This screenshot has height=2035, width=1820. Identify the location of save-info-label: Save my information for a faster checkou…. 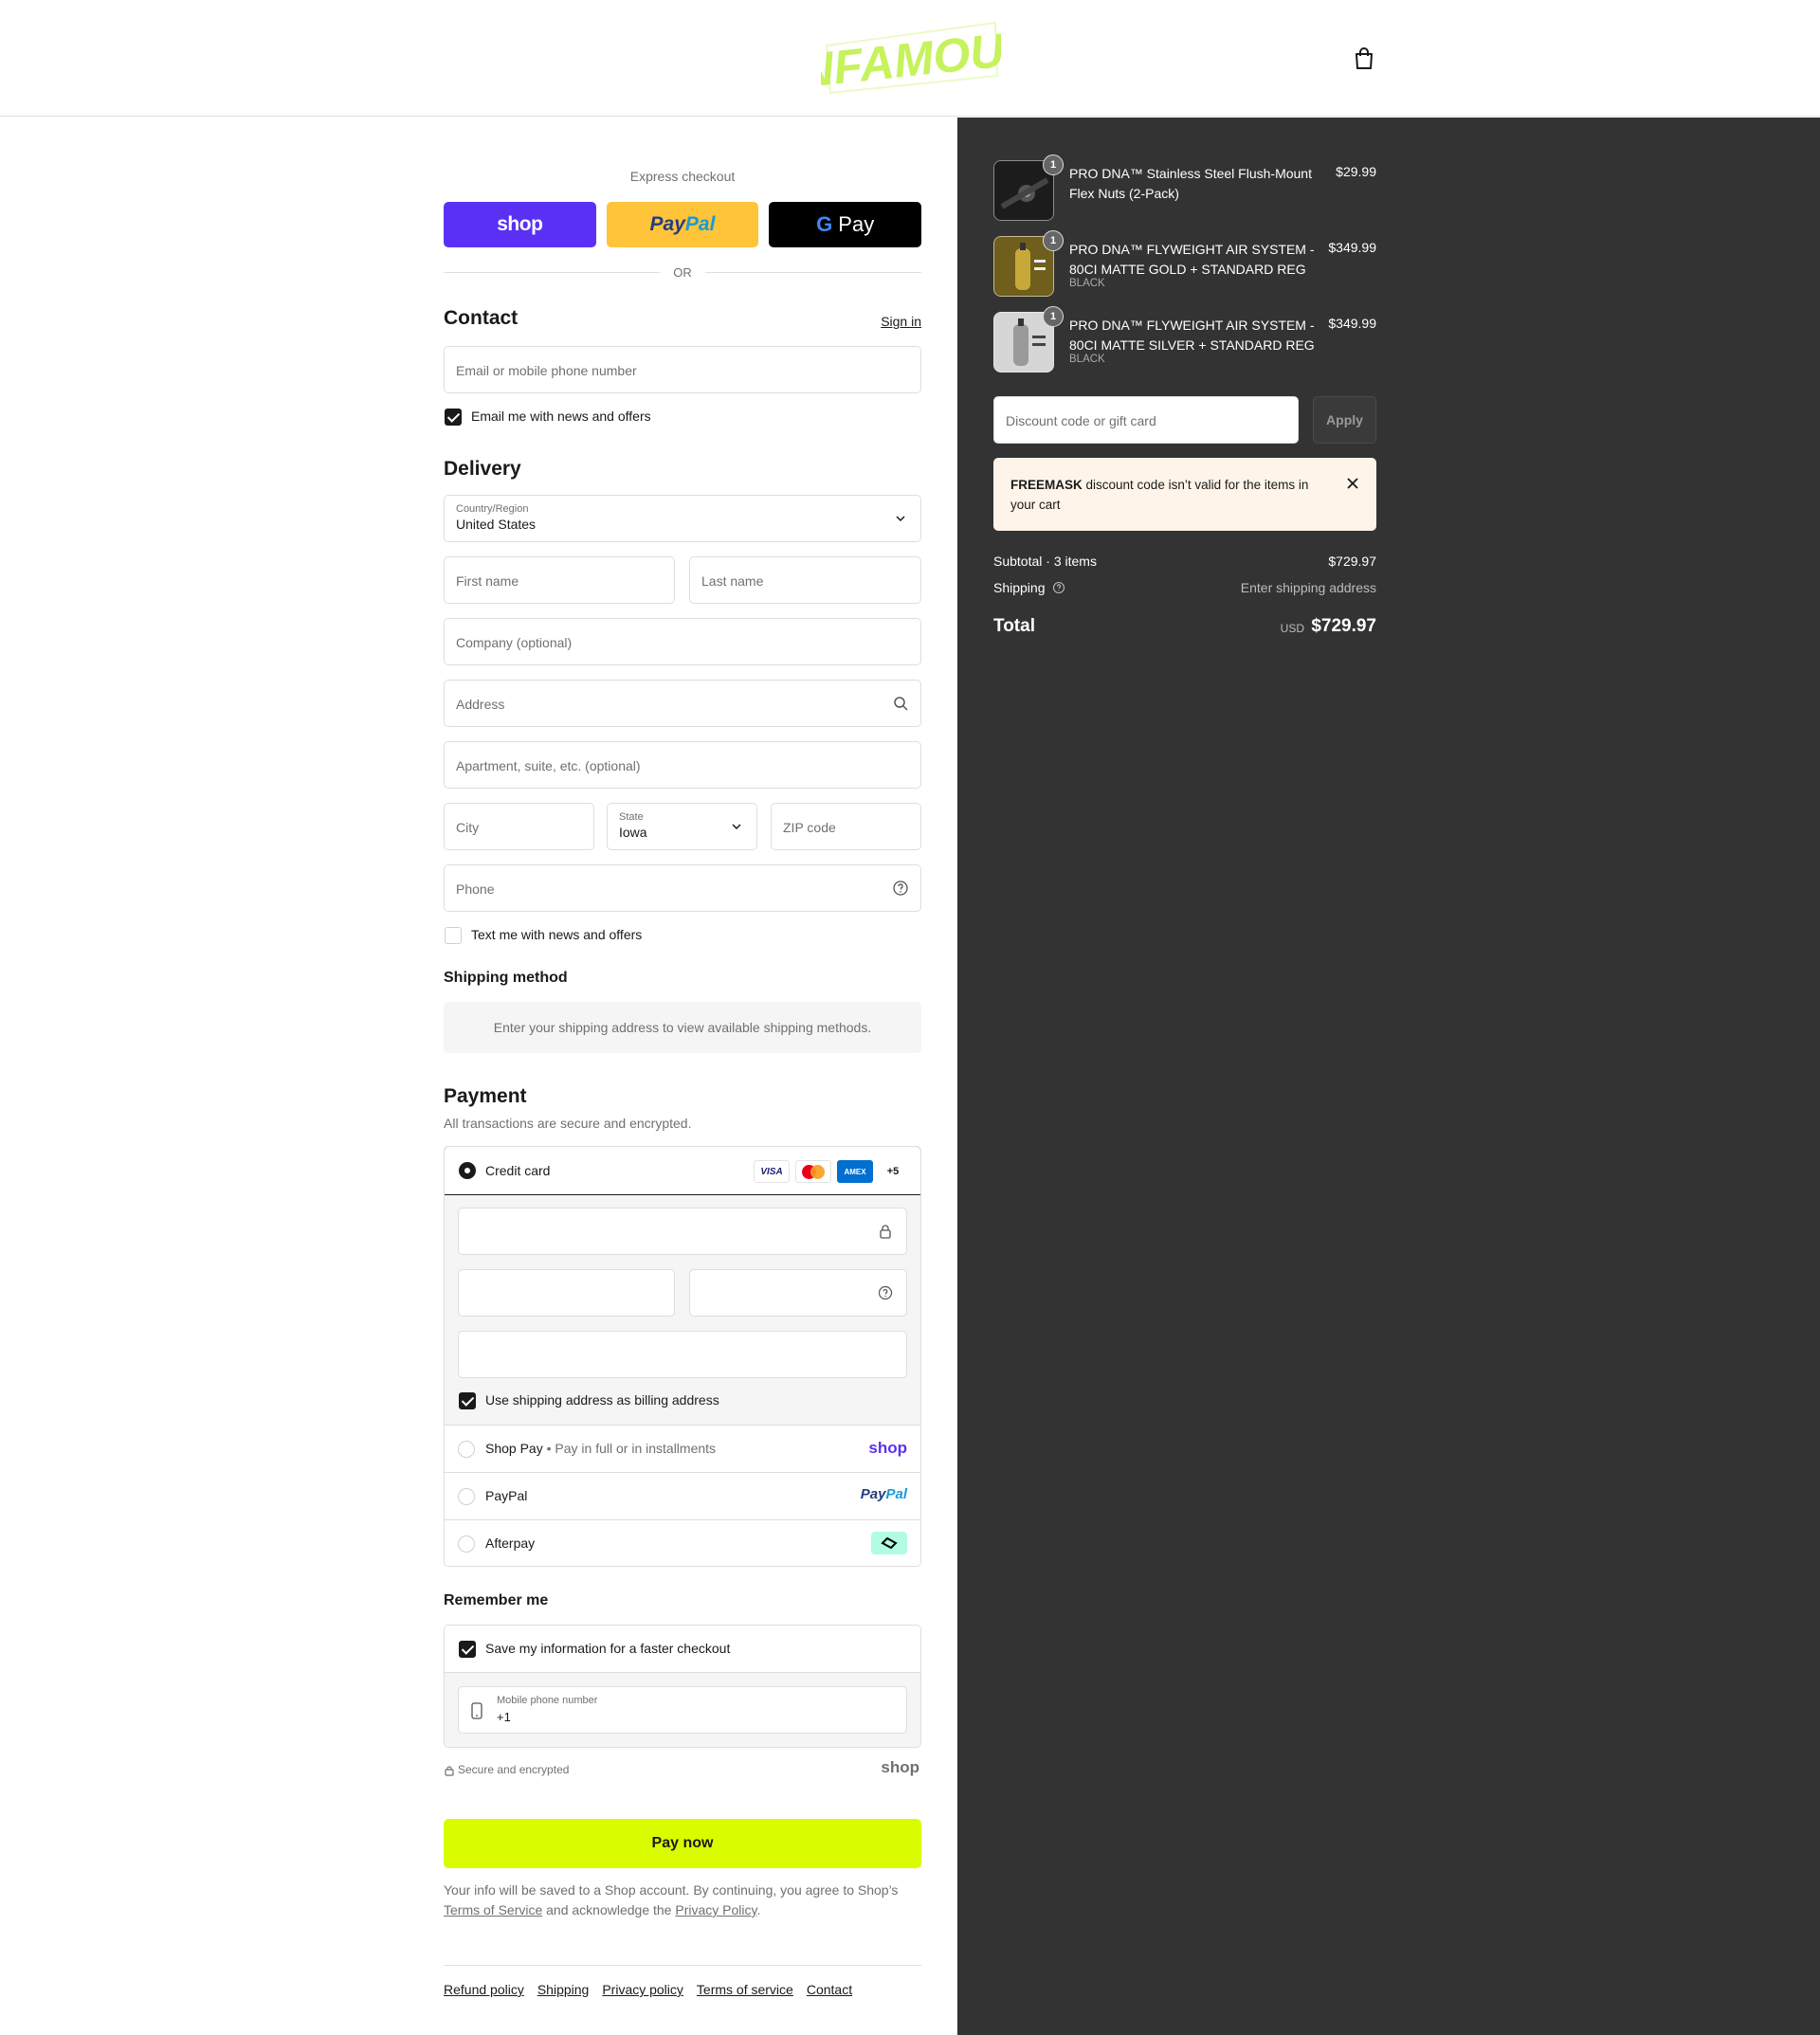
(608, 1648).